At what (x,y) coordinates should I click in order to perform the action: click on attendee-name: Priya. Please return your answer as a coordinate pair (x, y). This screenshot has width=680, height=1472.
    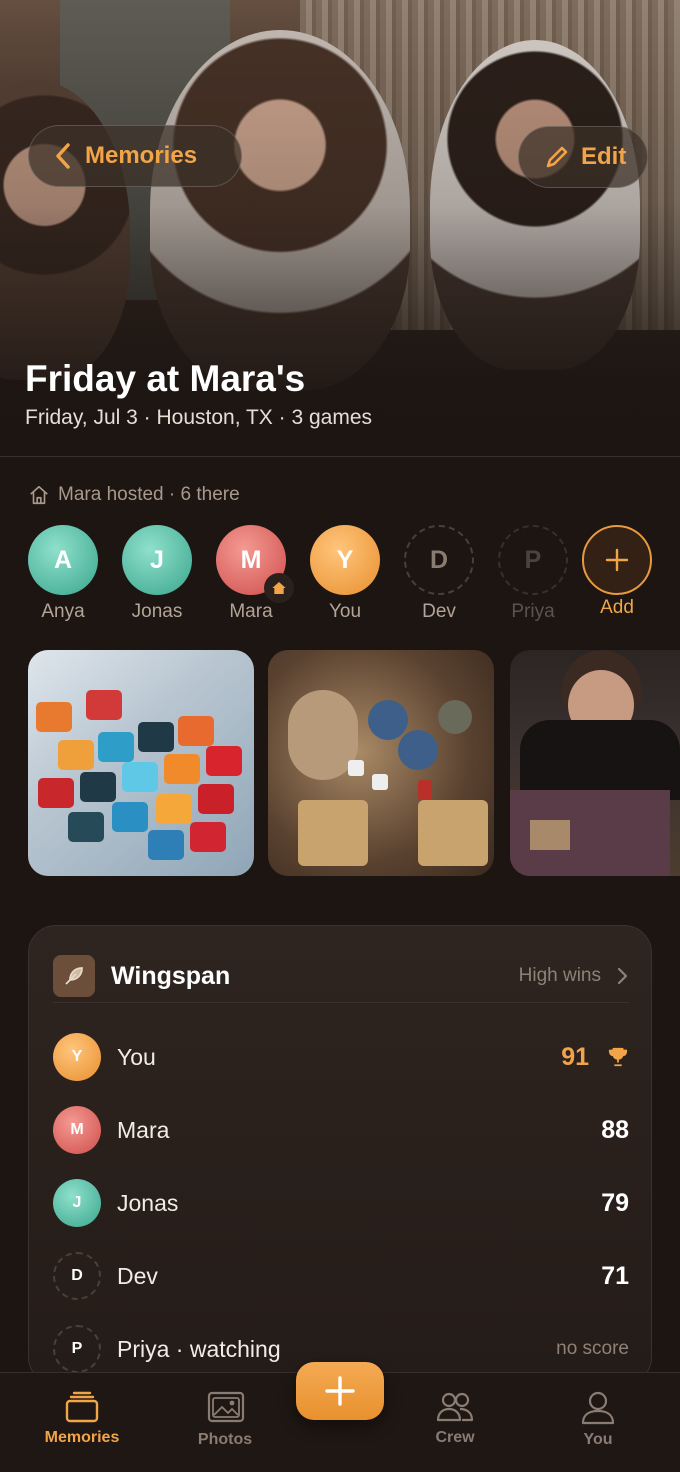
    Looking at the image, I should click on (533, 611).